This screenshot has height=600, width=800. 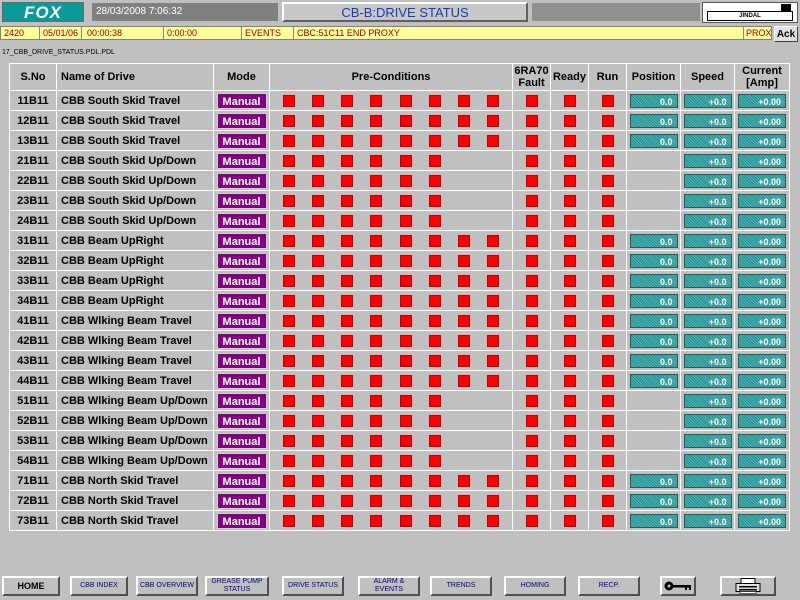 I want to click on fox-logo: FOX, so click(x=43, y=12).